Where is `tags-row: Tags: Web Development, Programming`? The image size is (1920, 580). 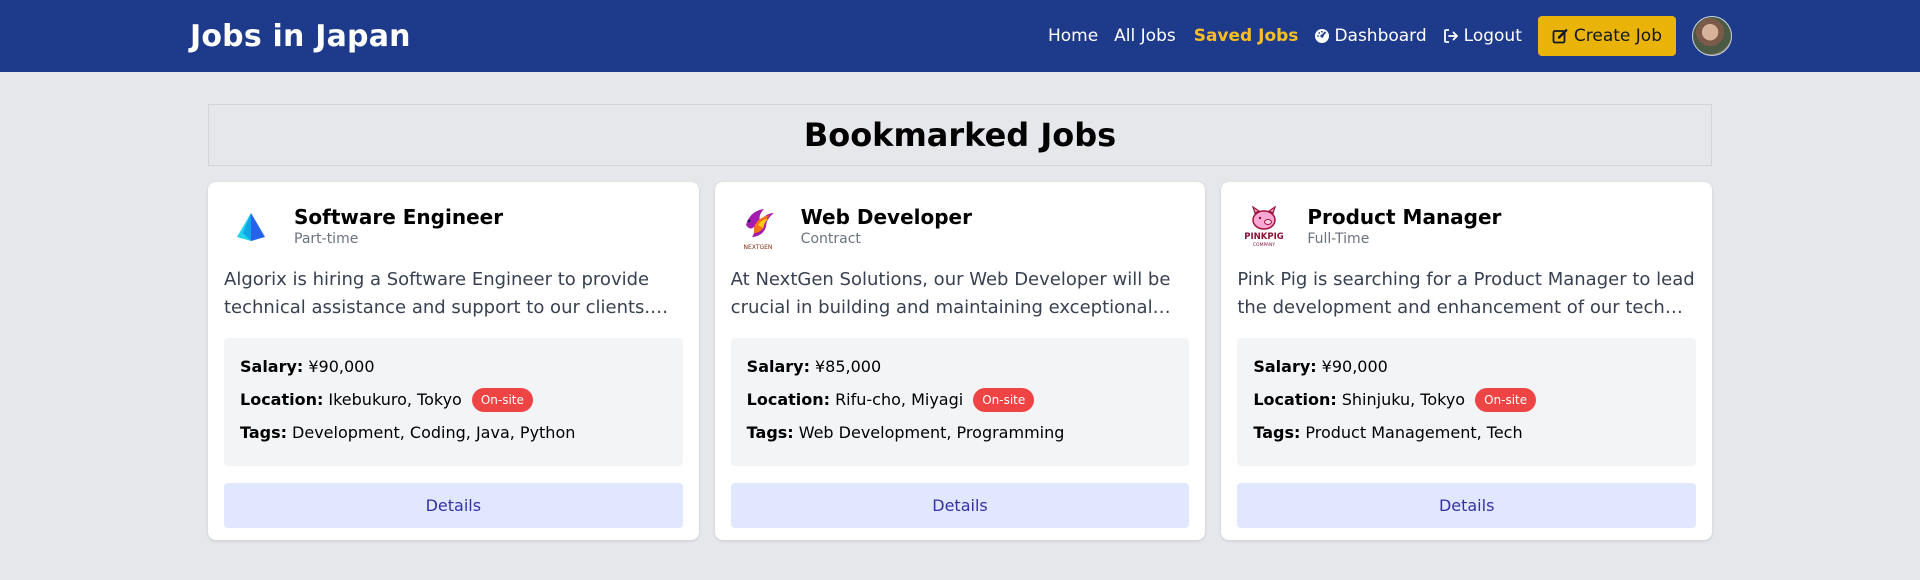
tags-row: Tags: Web Development, Programming is located at coordinates (960, 433).